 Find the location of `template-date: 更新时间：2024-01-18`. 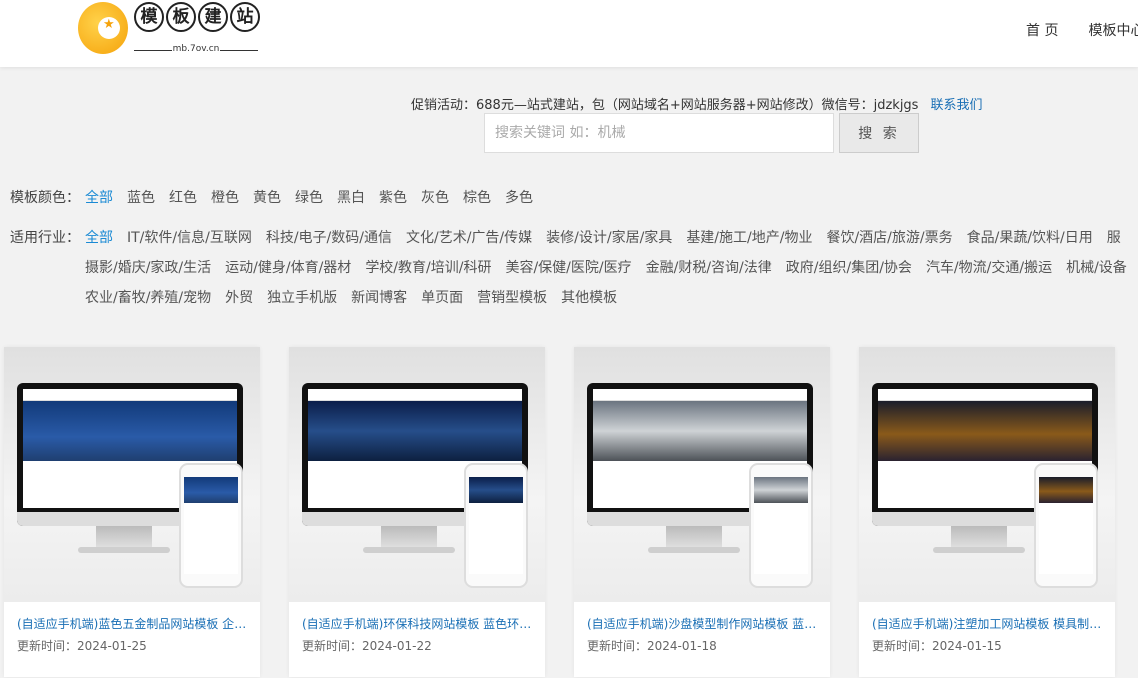

template-date: 更新时间：2024-01-18 is located at coordinates (702, 645).